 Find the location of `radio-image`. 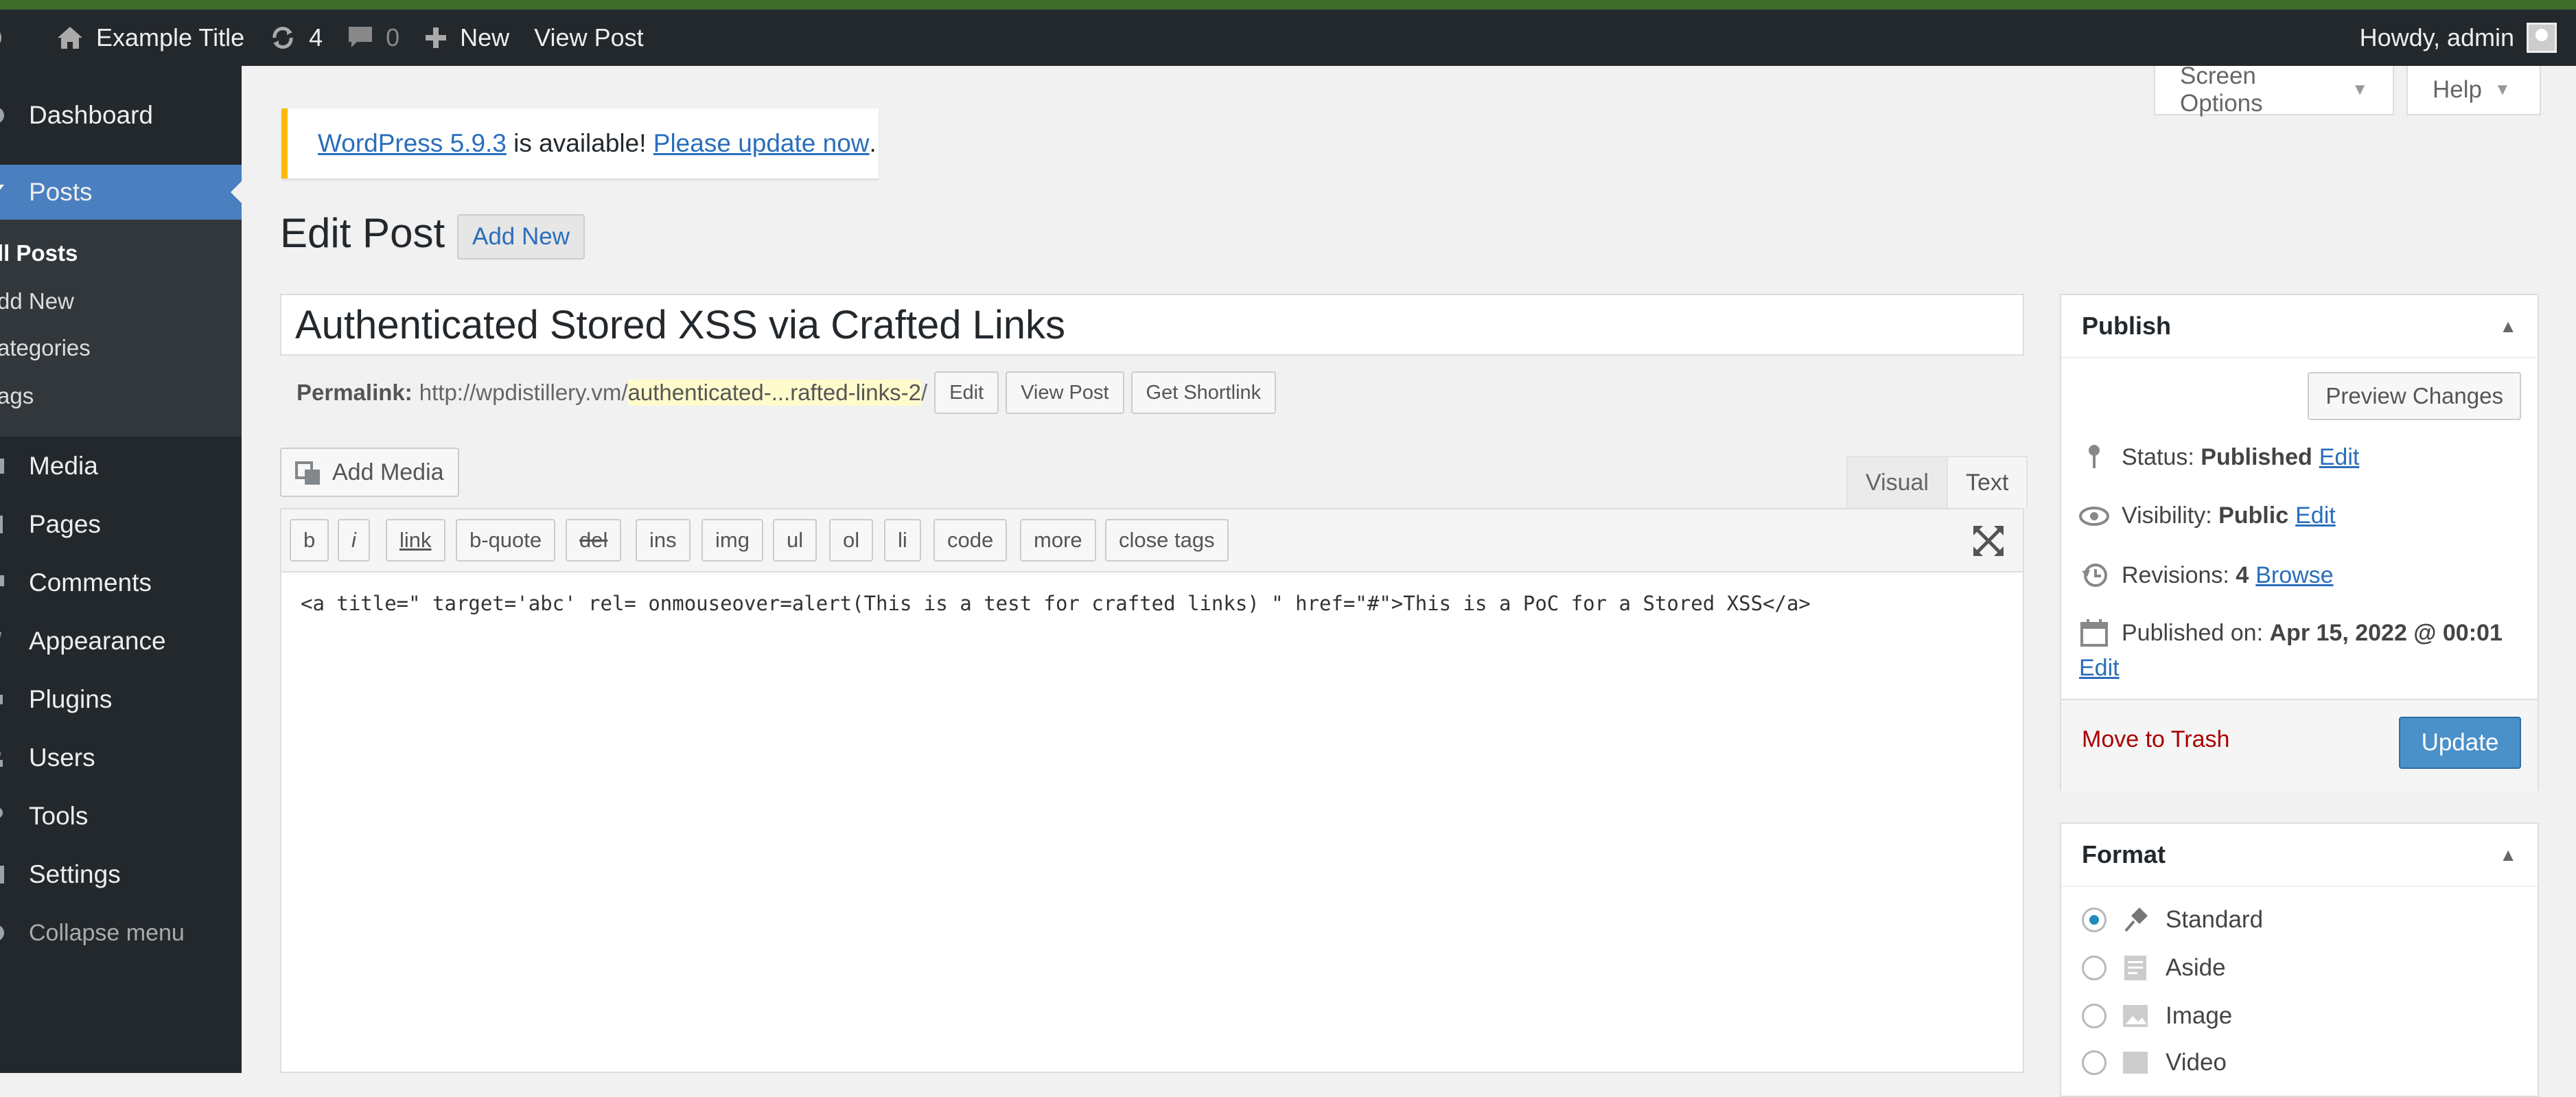

radio-image is located at coordinates (2094, 1016).